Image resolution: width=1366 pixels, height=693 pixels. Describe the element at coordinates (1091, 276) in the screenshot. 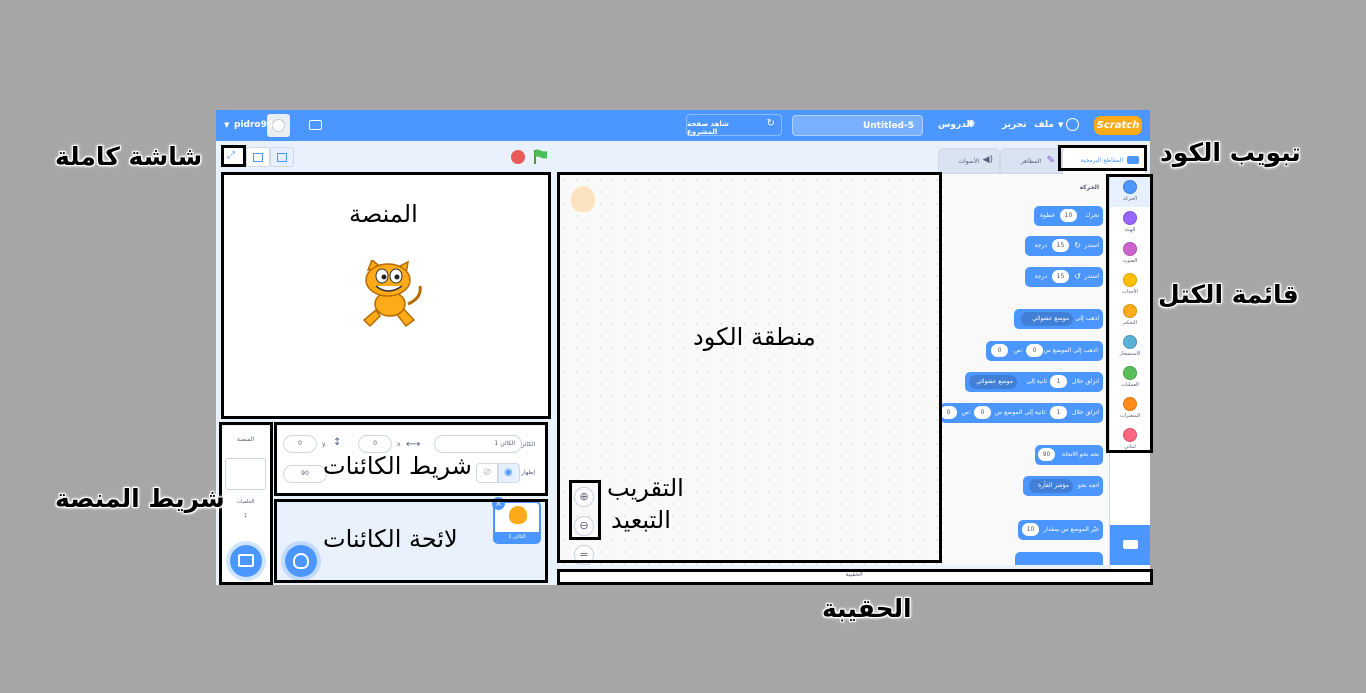

I see `block-turn-left-text: استدر` at that location.